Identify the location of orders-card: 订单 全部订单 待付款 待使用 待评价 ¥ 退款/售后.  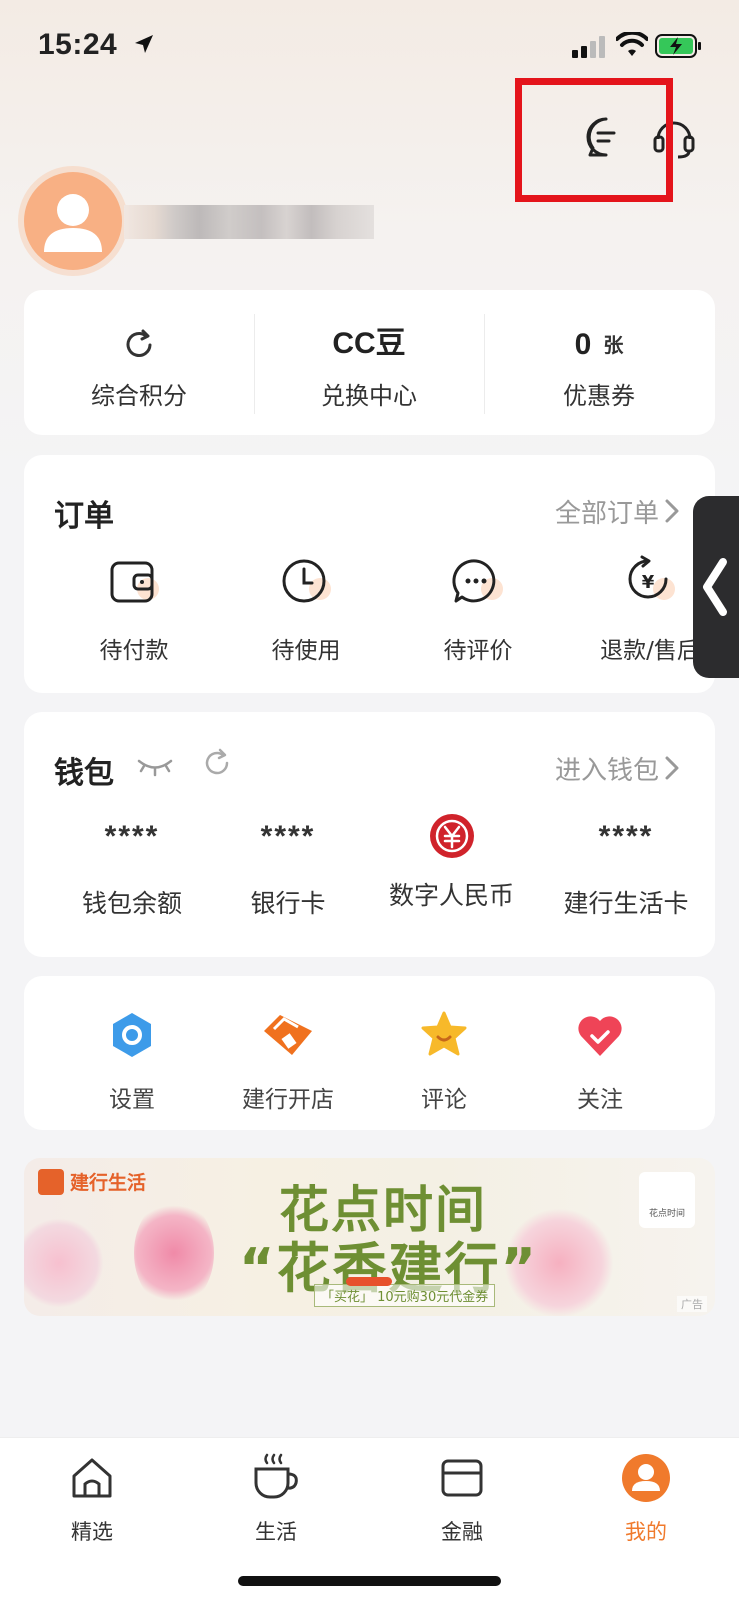
(369, 574).